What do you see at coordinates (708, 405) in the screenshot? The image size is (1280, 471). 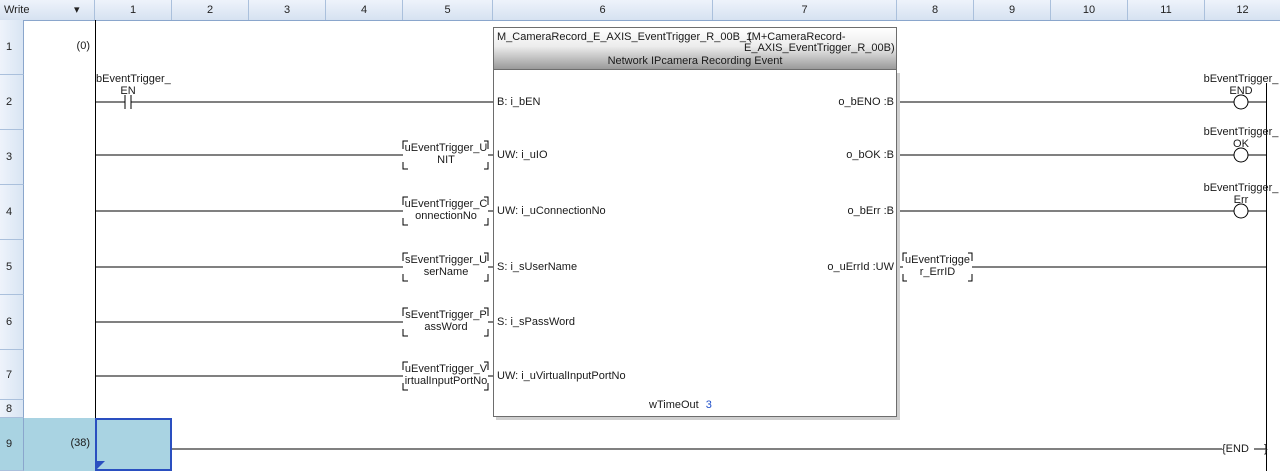 I see `fb-parameter-value: 3` at bounding box center [708, 405].